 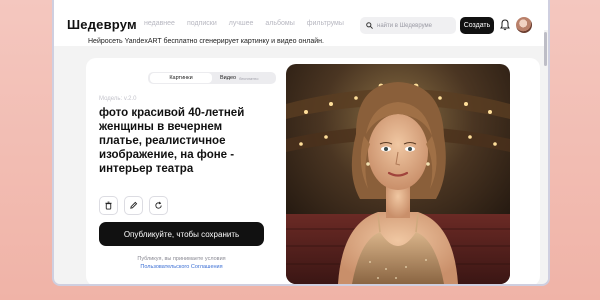 I want to click on nav-item-best: лучшее, so click(x=241, y=23).